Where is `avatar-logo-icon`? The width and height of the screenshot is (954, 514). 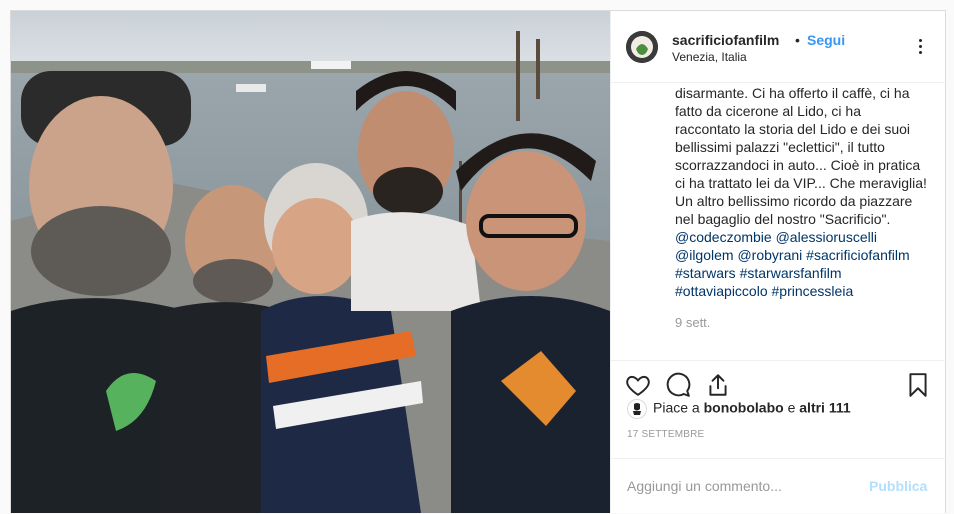
avatar-logo-icon is located at coordinates (642, 47).